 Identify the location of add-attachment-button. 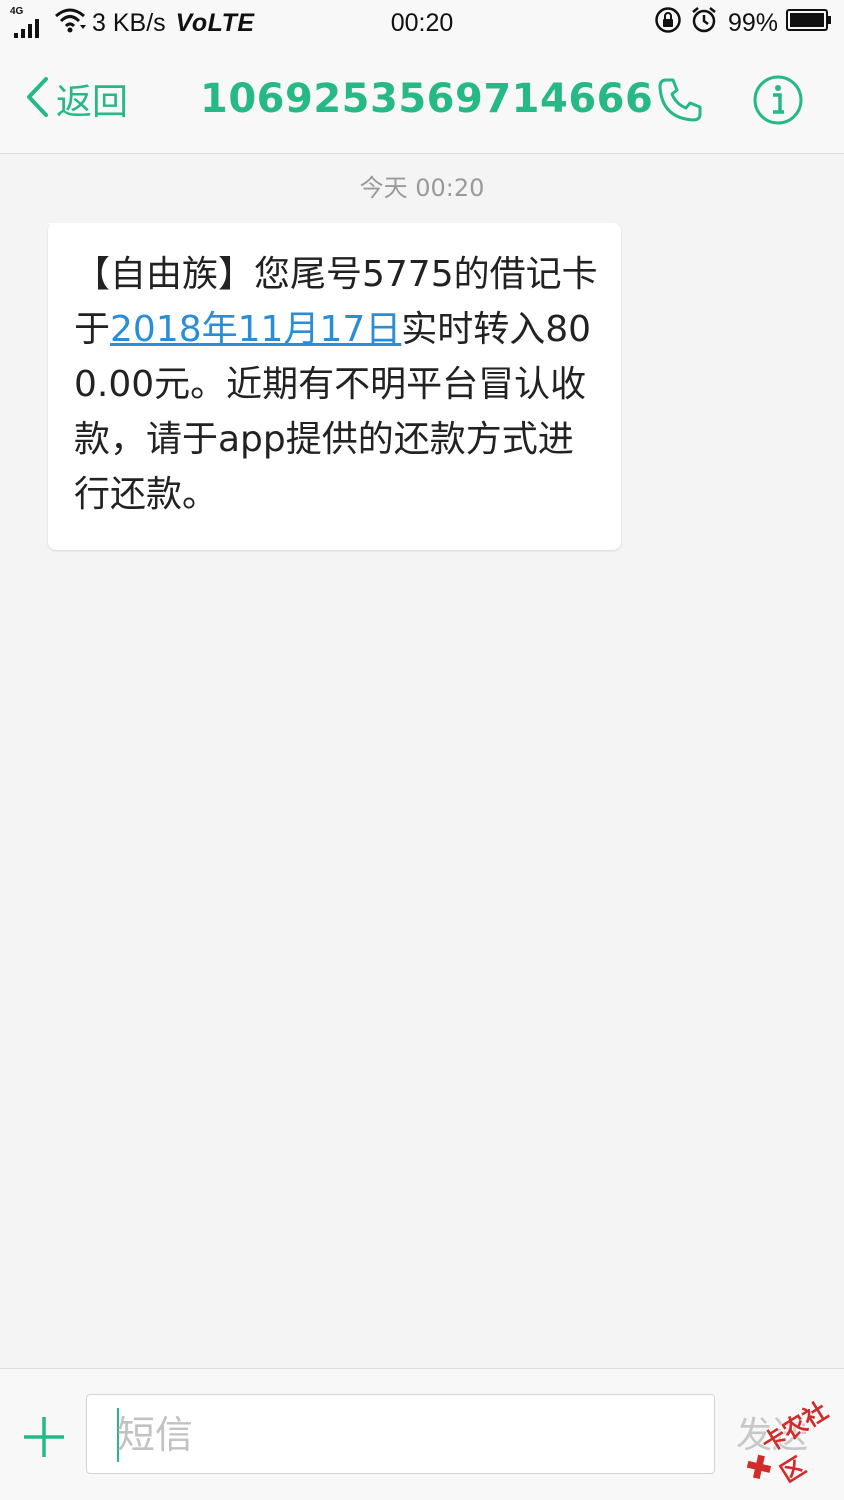
(44, 1437).